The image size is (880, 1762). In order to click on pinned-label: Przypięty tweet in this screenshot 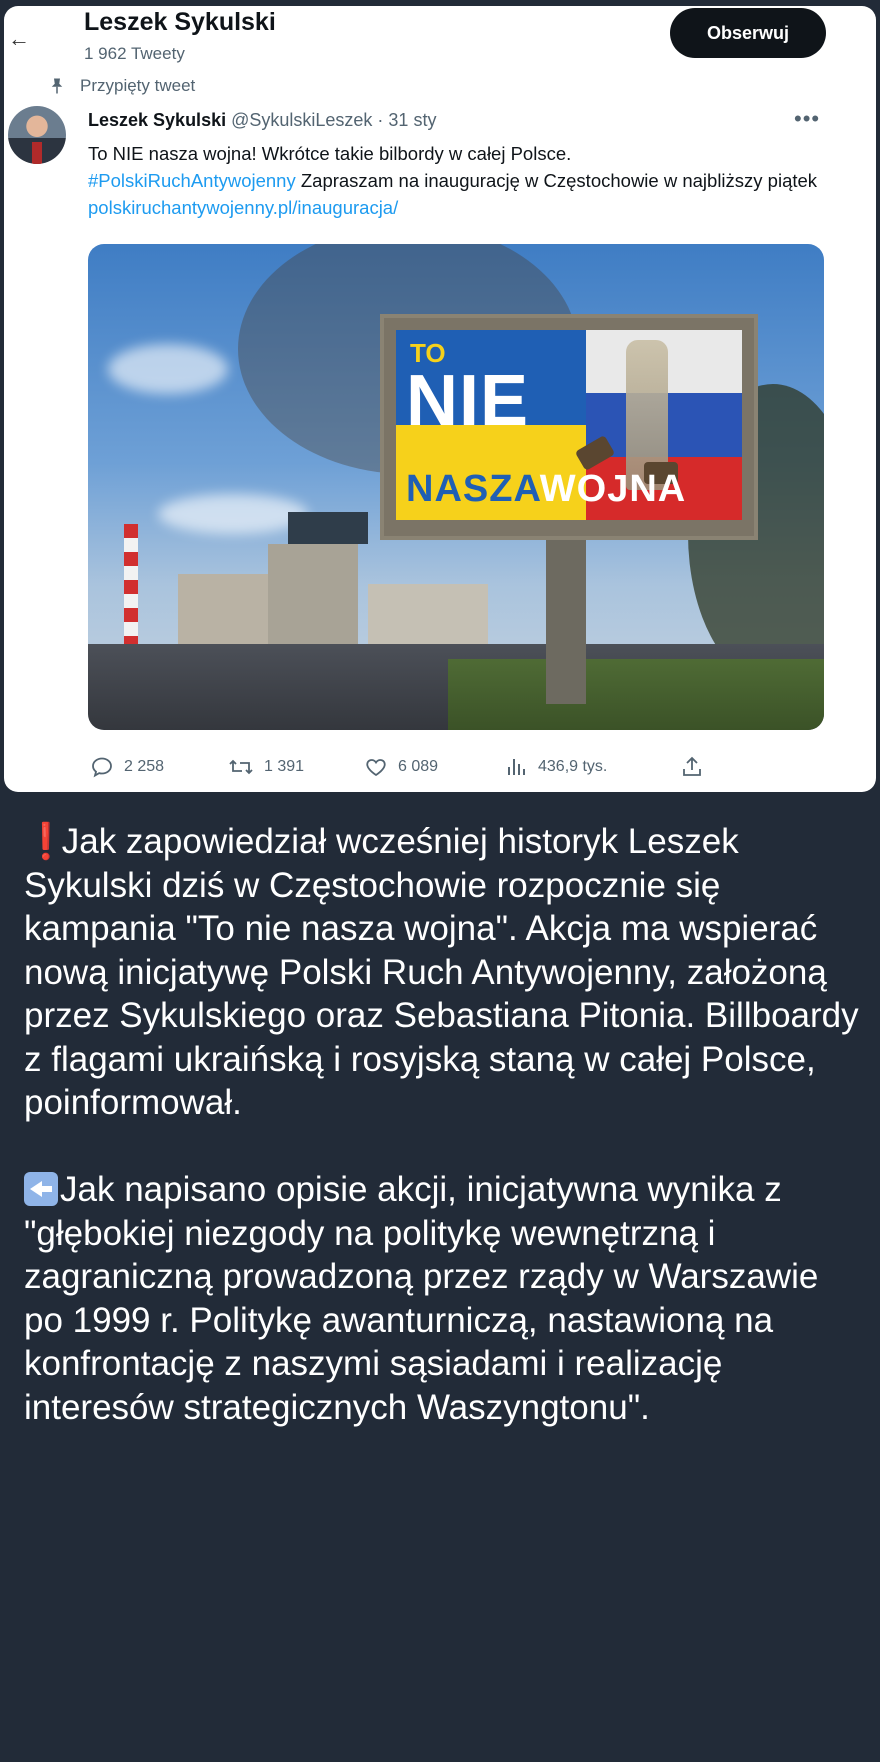, I will do `click(121, 86)`.